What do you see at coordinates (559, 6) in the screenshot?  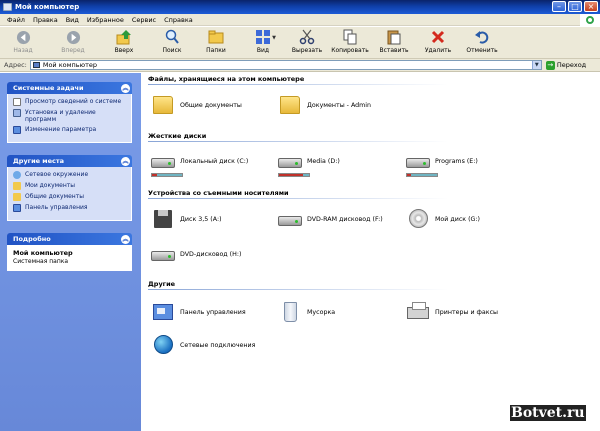 I see `minimize-button: –` at bounding box center [559, 6].